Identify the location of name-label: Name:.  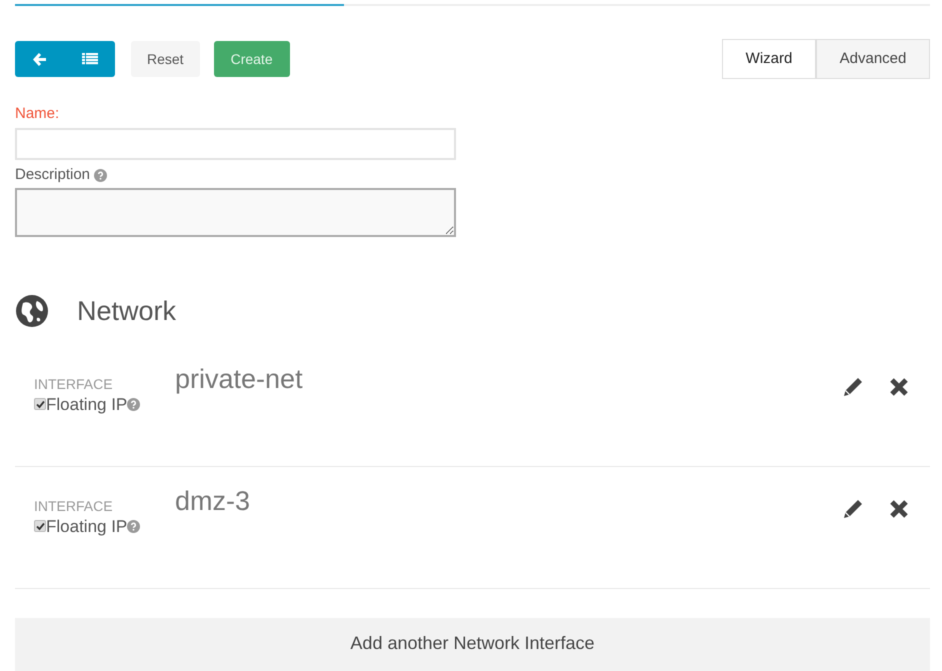
(37, 114).